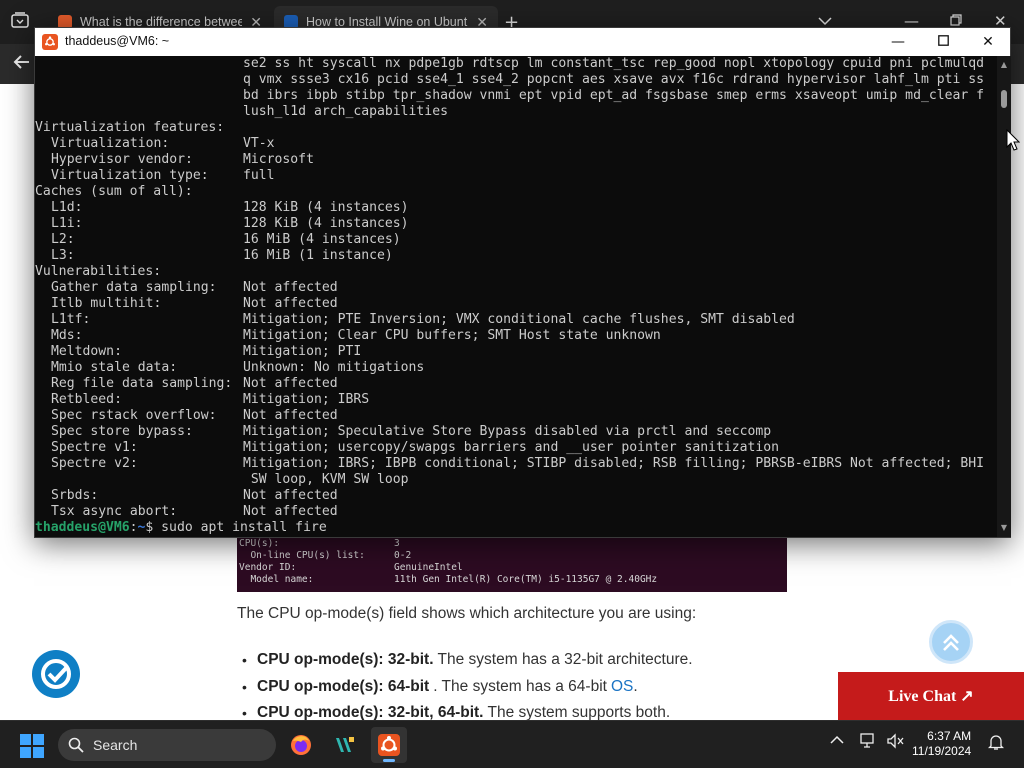 This screenshot has width=1024, height=768. Describe the element at coordinates (1013, 139) in the screenshot. I see `mouse-pointer-icon` at that location.